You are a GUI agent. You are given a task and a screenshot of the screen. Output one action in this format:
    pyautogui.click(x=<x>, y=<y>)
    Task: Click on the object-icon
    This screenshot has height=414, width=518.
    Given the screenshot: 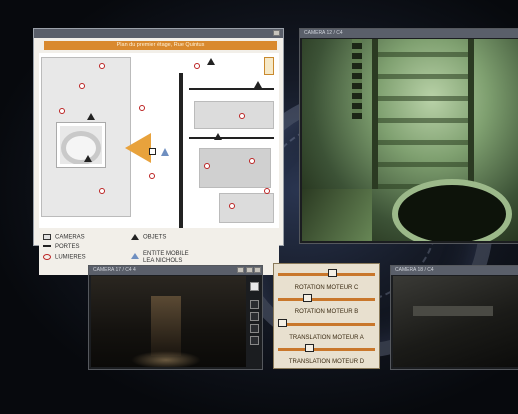 What is the action you would take?
    pyautogui.click(x=135, y=237)
    